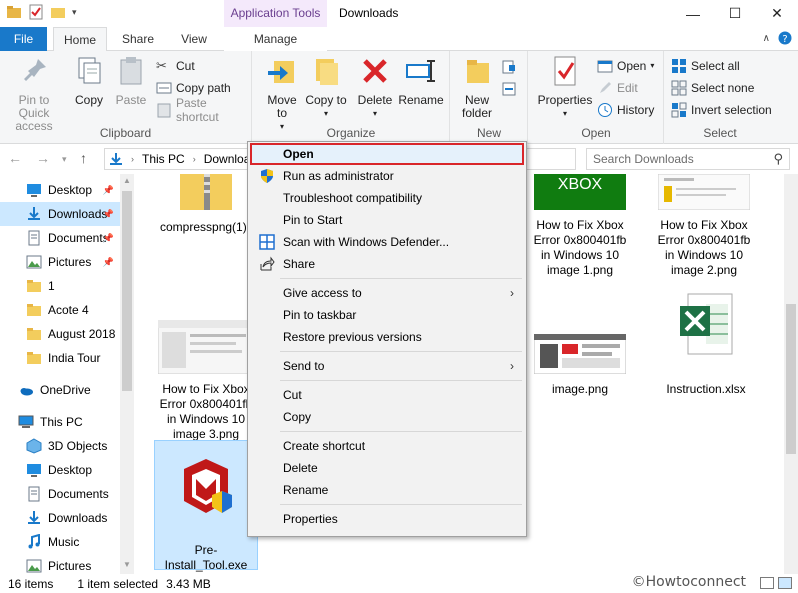  Describe the element at coordinates (387, 446) in the screenshot. I see `menu-item-create-shortcut: Create shortcut` at that location.